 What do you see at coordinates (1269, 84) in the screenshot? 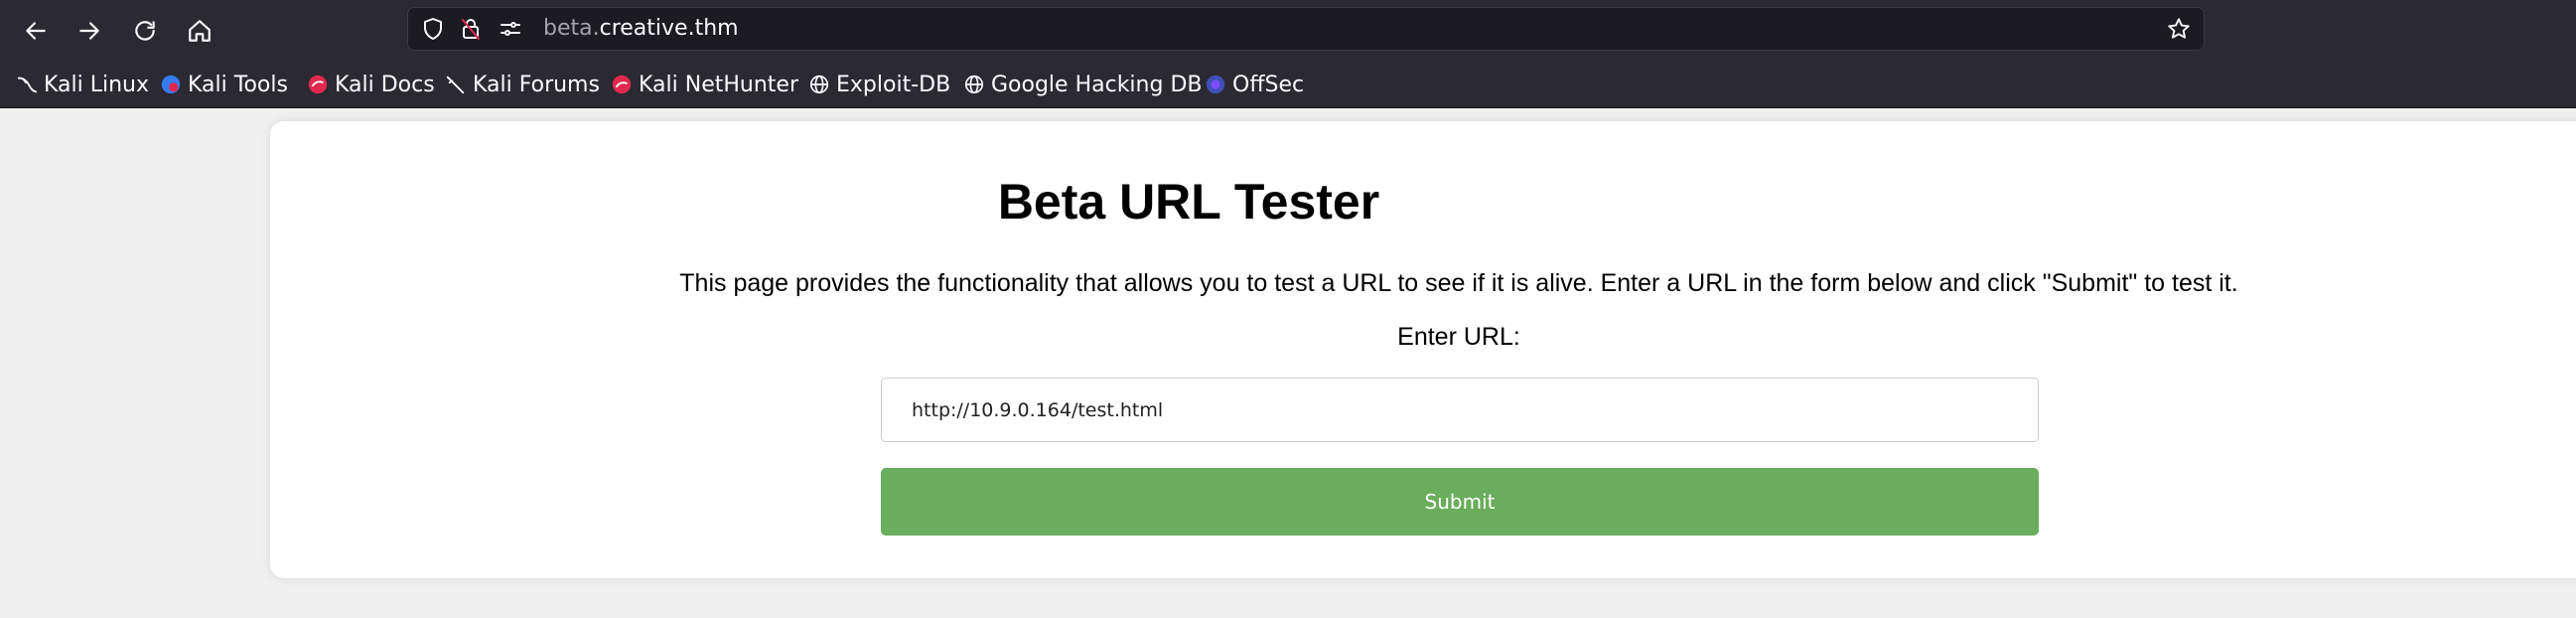
I see `bookmark-label: OffSec` at bounding box center [1269, 84].